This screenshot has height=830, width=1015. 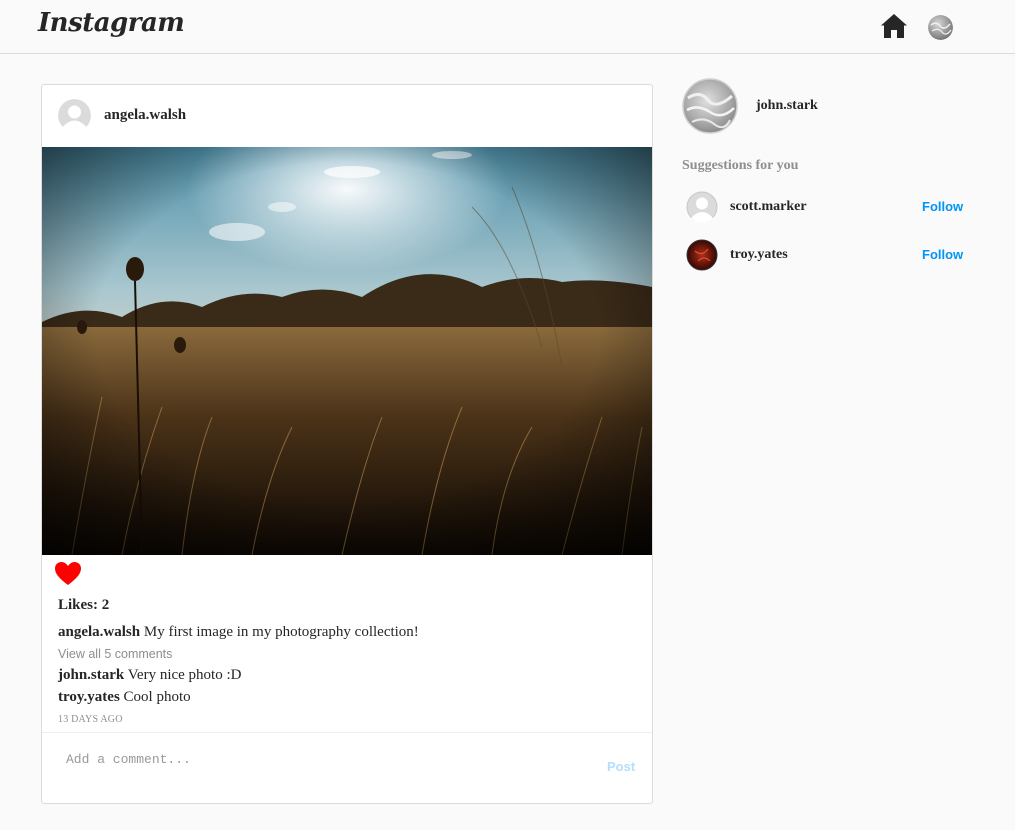 I want to click on suggestion-item: troy.yates Follow, so click(x=826, y=255).